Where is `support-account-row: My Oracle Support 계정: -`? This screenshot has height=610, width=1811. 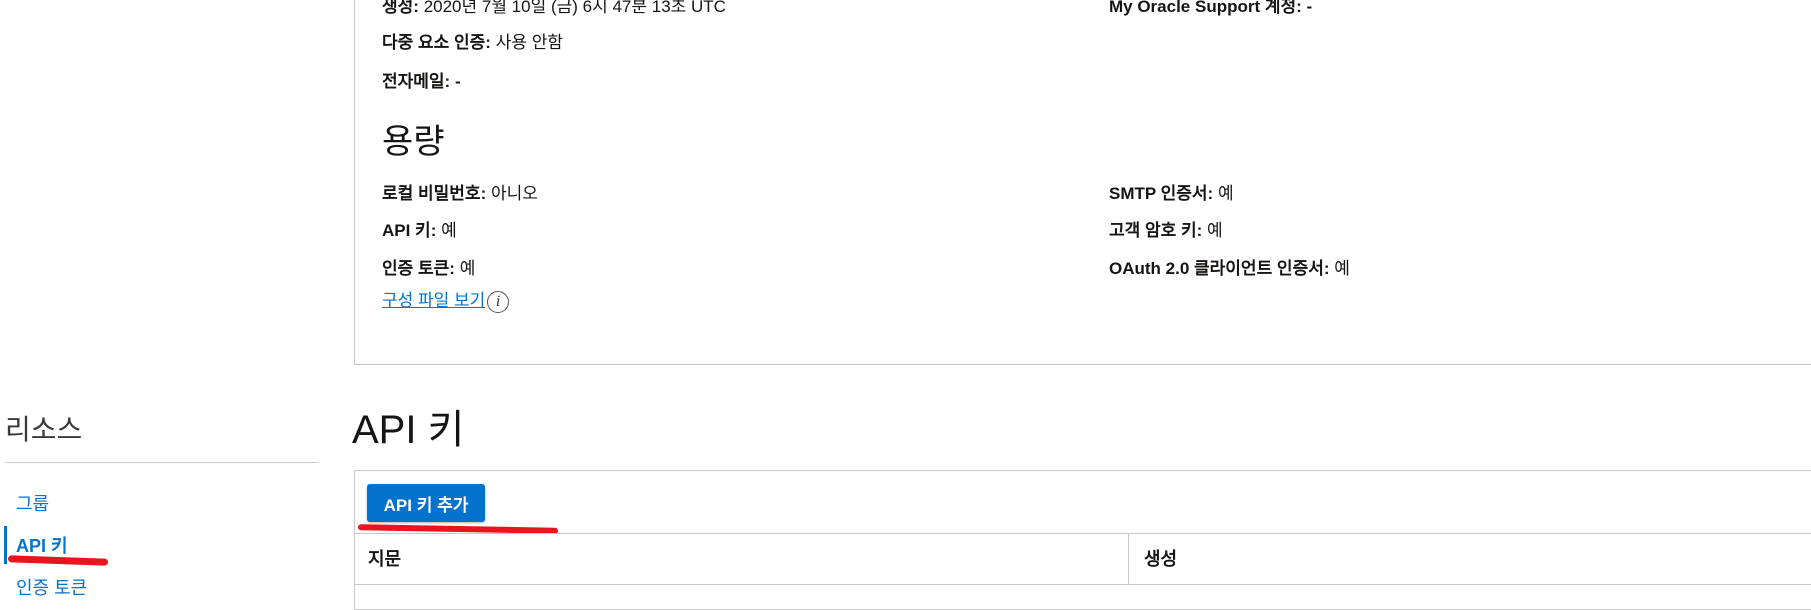 support-account-row: My Oracle Support 계정: - is located at coordinates (1210, 9).